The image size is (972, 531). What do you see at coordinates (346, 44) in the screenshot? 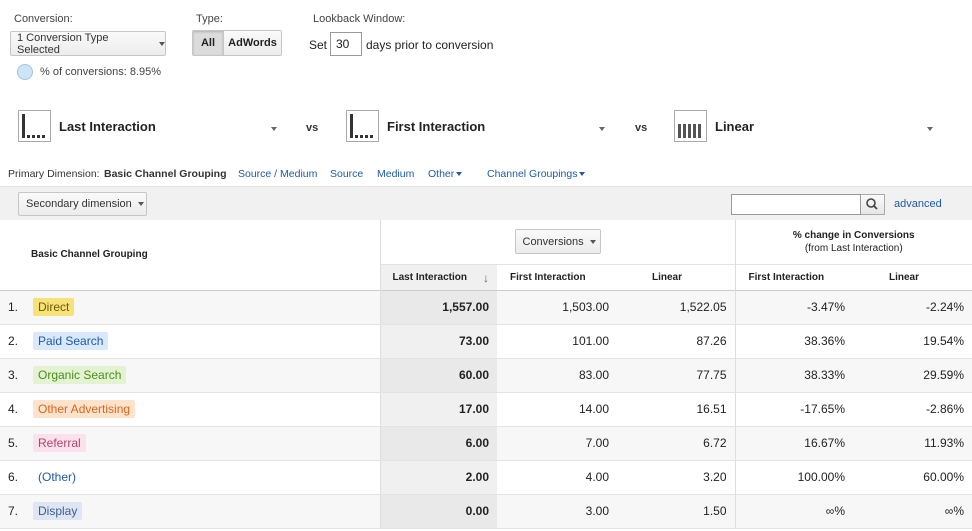
I see `lookback-days-input: 30` at bounding box center [346, 44].